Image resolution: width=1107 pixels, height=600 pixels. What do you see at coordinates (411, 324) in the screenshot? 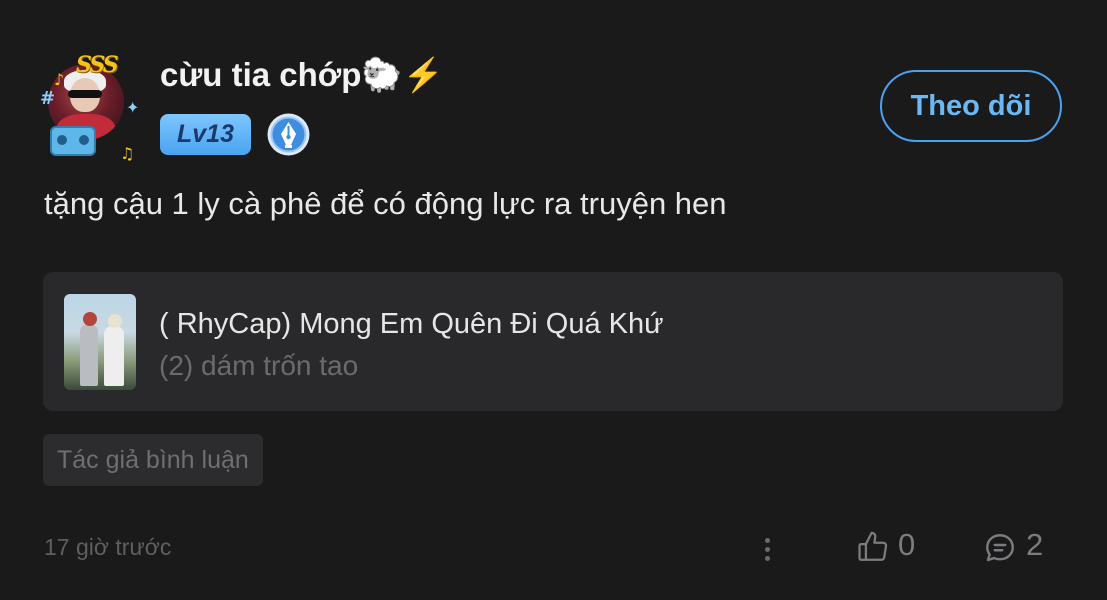
I see `story-title: ( RhyCap) Mong Em Quên Đi Quá Khứ` at bounding box center [411, 324].